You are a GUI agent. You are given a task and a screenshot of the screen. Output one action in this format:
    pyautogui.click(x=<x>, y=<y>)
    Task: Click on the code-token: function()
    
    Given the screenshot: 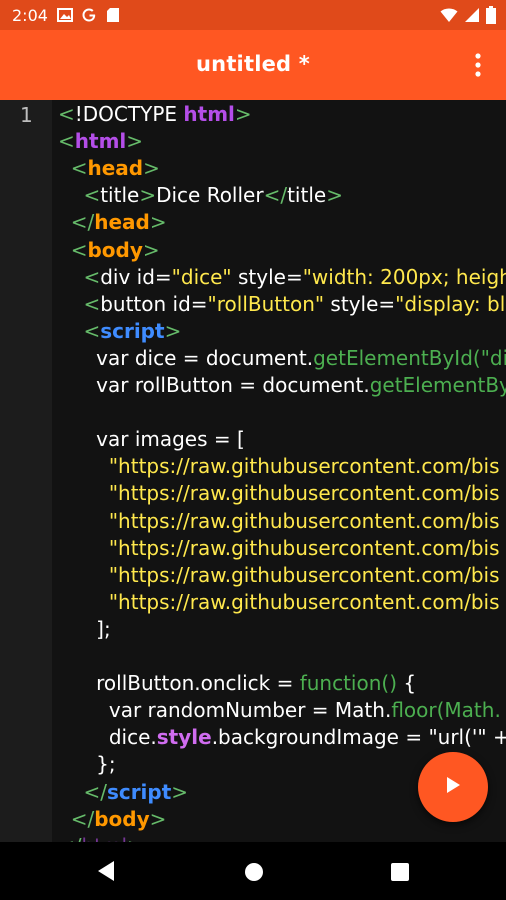 What is the action you would take?
    pyautogui.click(x=348, y=683)
    